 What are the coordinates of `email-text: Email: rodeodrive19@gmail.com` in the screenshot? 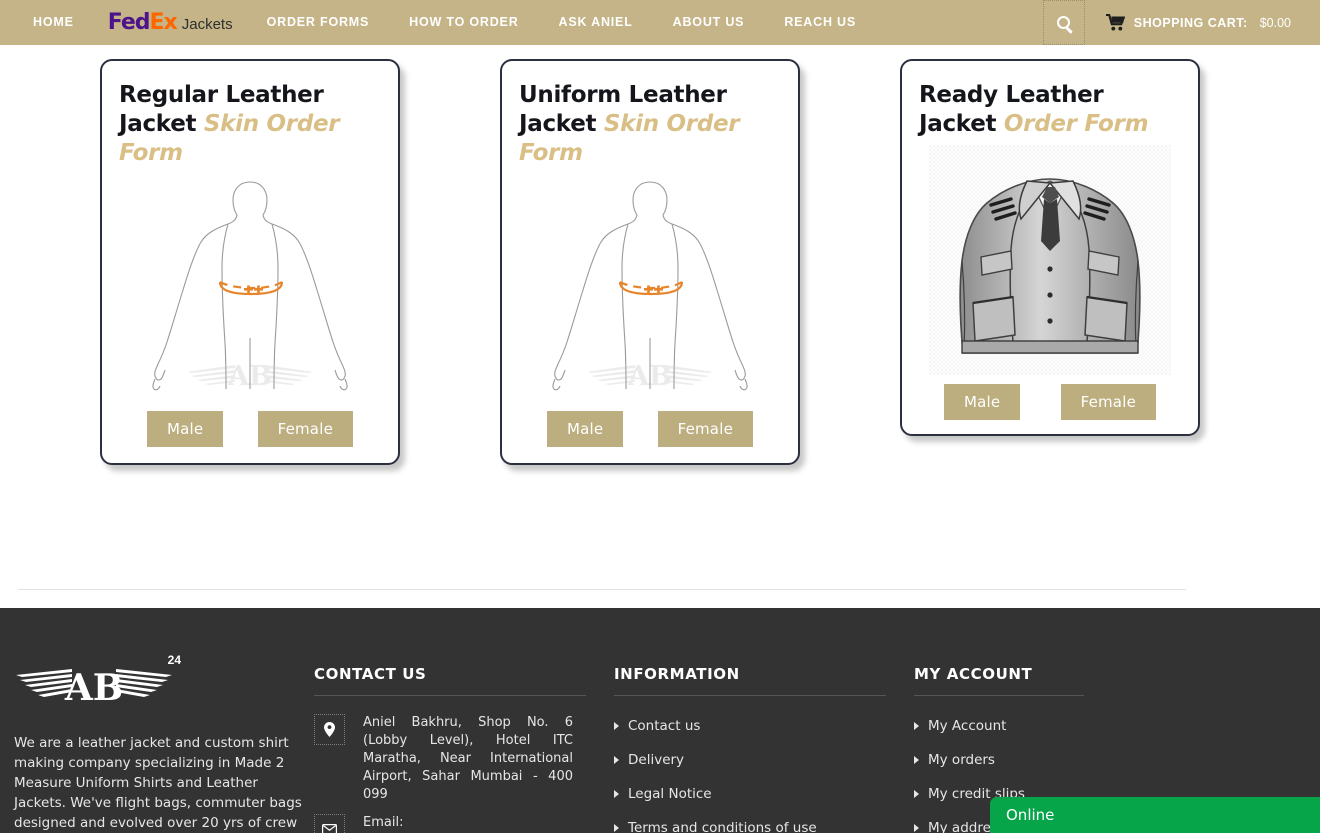 It's located at (468, 823).